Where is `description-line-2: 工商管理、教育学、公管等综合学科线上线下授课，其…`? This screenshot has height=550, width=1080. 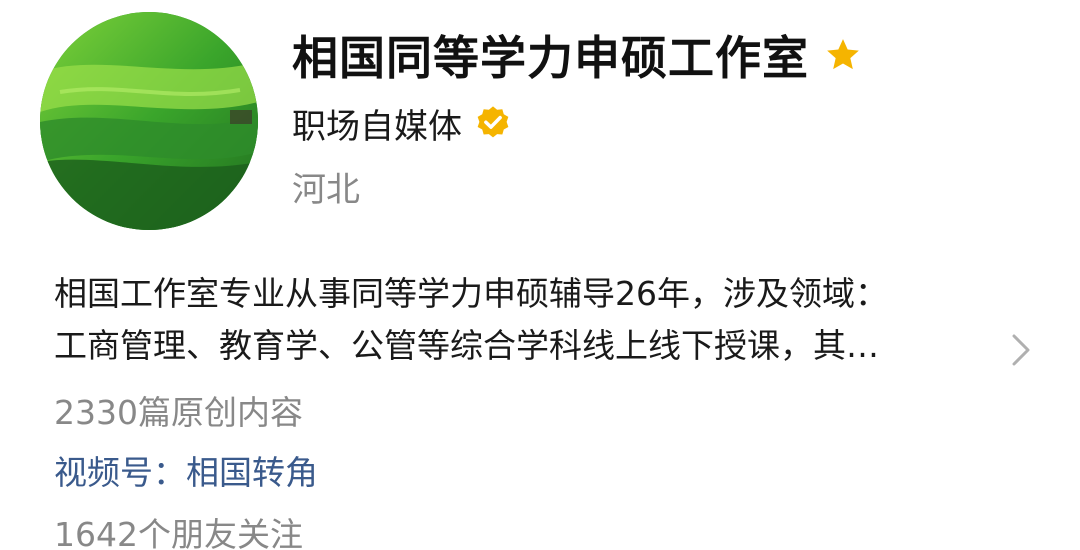 description-line-2: 工商管理、教育学、公管等综合学科线上线下授课，其… is located at coordinates (466, 345).